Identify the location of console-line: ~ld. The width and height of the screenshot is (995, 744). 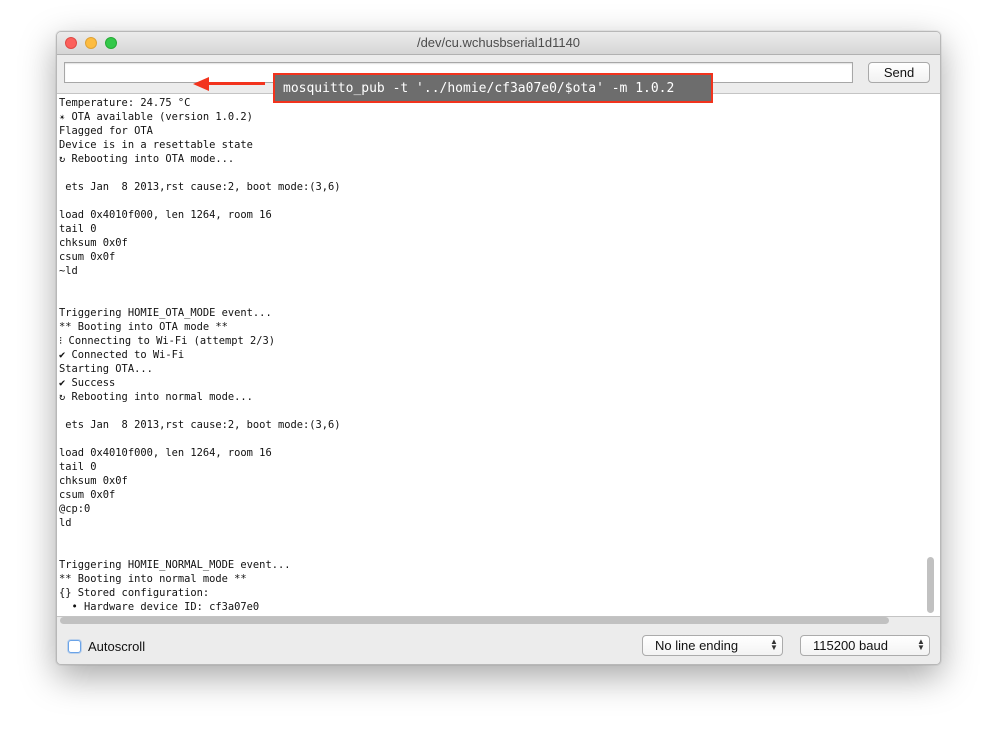
(68, 271).